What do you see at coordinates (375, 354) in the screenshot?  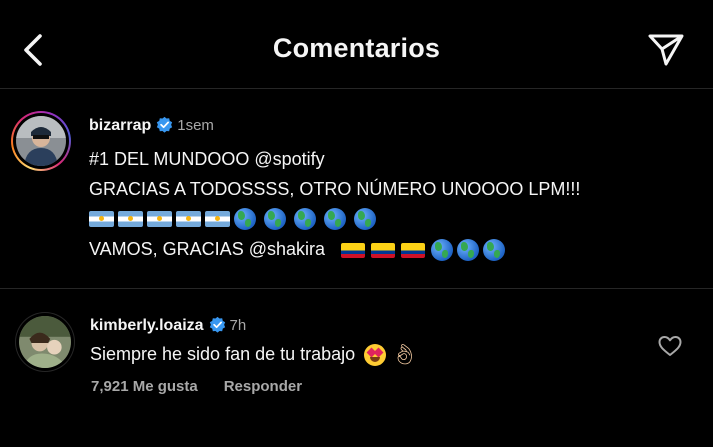 I see `heart-eyes-emoji-icon` at bounding box center [375, 354].